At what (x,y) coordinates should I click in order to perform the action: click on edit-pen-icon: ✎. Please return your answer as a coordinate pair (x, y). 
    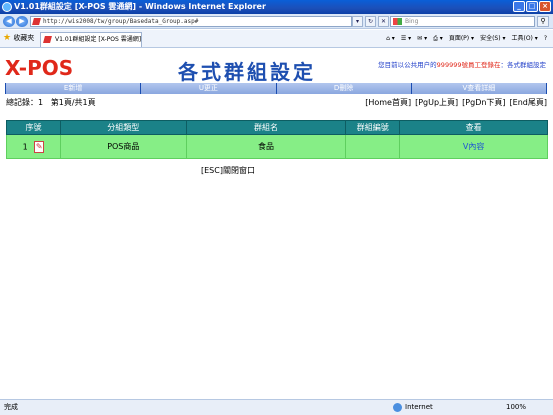
    Looking at the image, I should click on (39, 146).